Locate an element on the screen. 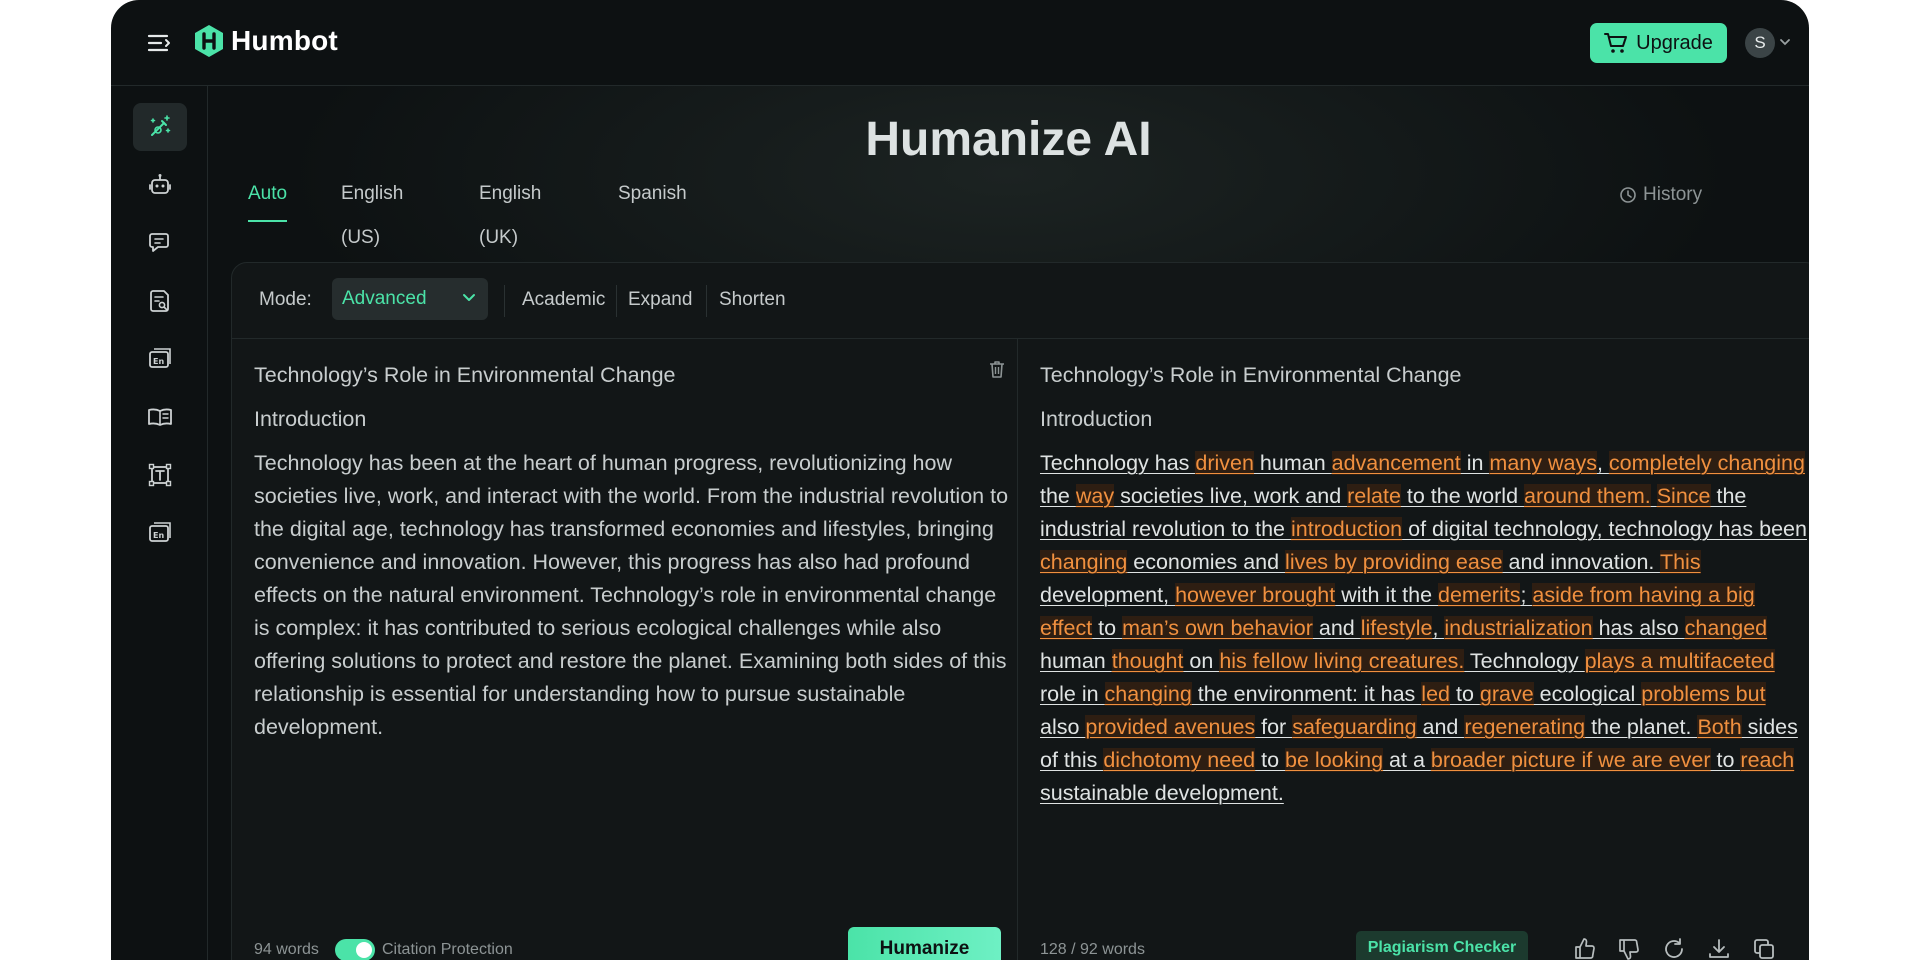 Image resolution: width=1920 pixels, height=960 pixels. cart-icon is located at coordinates (1616, 43).